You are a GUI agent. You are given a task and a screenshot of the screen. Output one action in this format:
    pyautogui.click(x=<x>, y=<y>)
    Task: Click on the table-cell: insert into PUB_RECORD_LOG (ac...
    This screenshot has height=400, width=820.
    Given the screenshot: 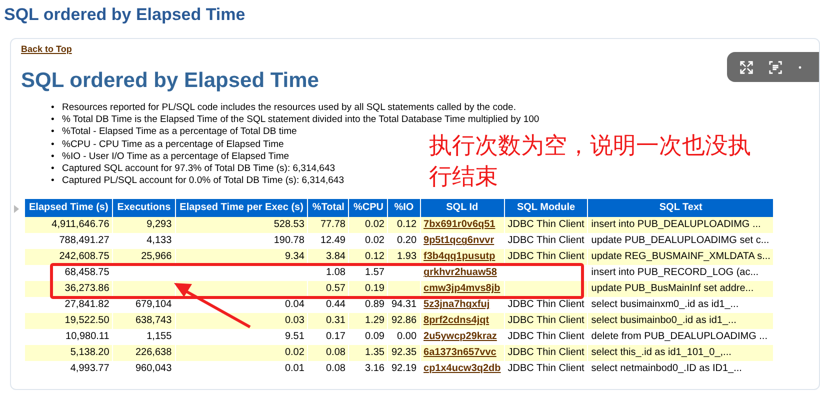 What is the action you would take?
    pyautogui.click(x=675, y=272)
    